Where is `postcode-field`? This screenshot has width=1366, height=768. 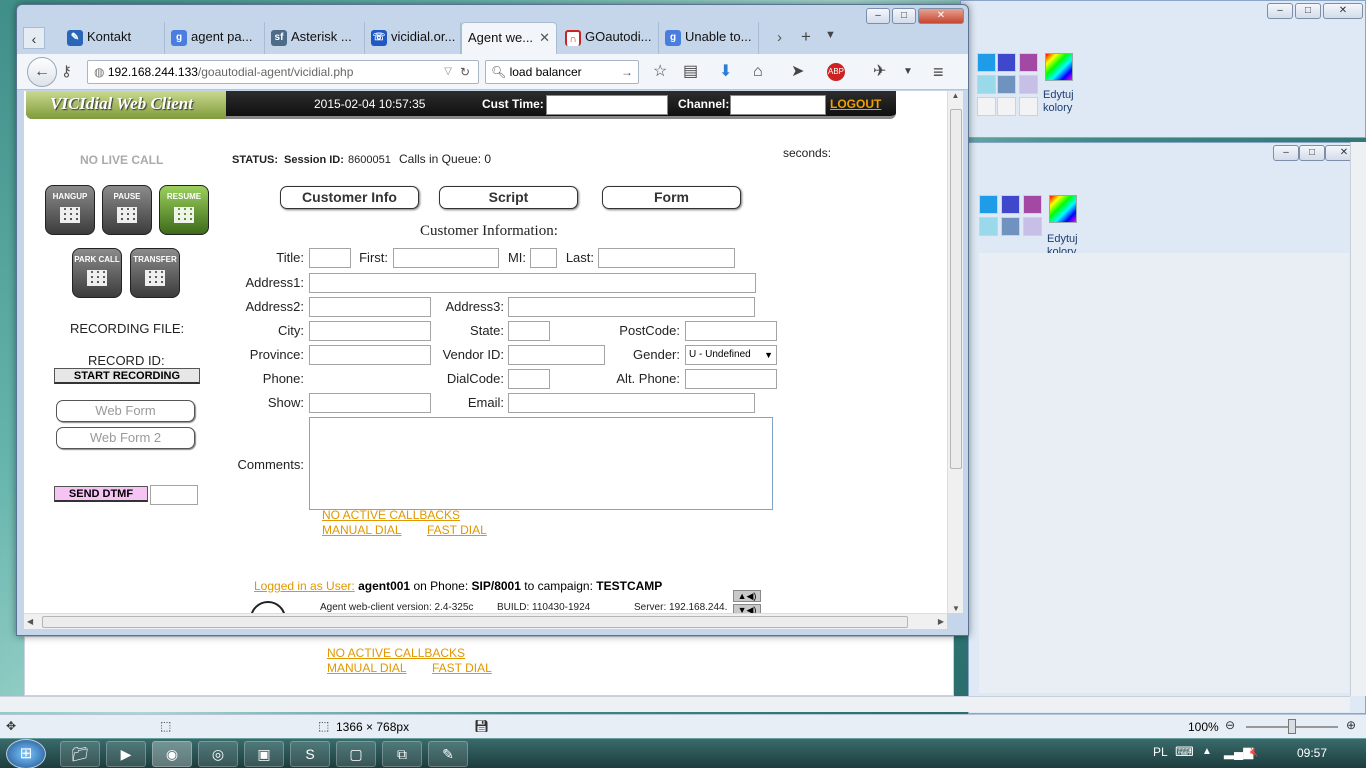
postcode-field is located at coordinates (731, 331).